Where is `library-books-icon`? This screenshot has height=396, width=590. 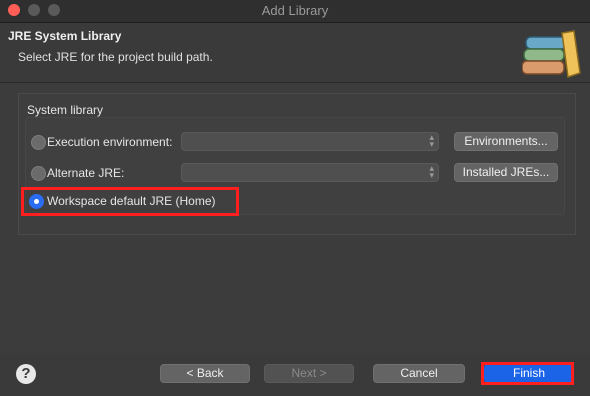 library-books-icon is located at coordinates (551, 54).